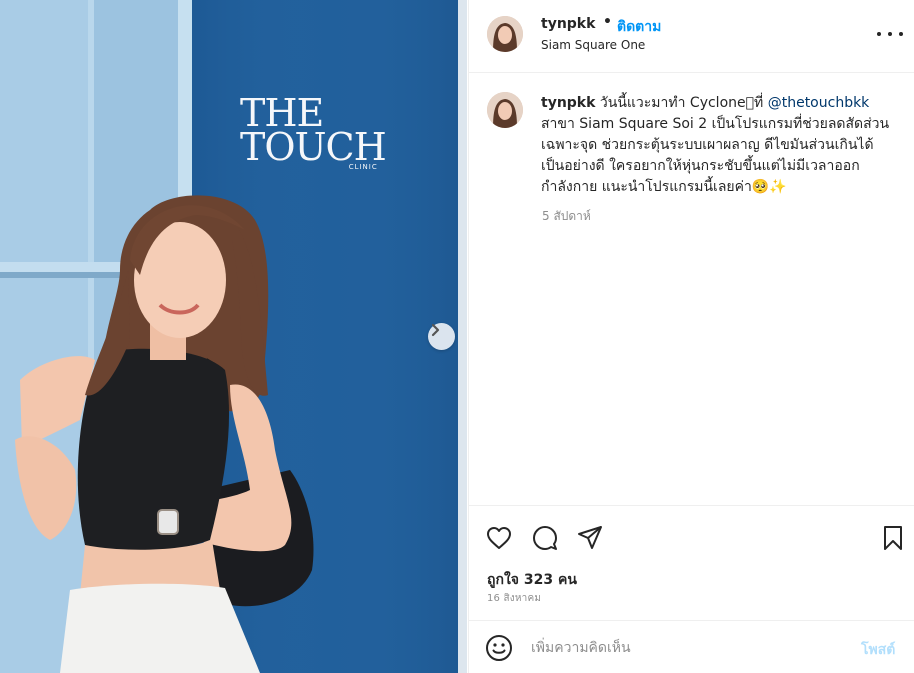  I want to click on next-photo-button, so click(441, 336).